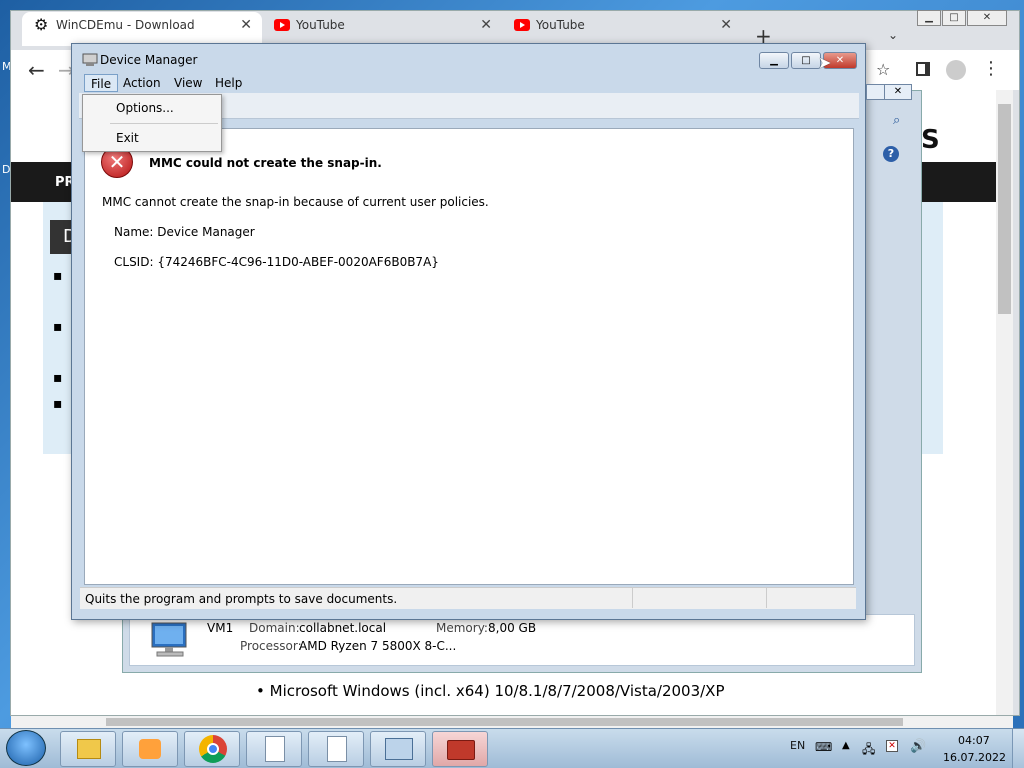  I want to click on menu-item-exit: Exit, so click(127, 138).